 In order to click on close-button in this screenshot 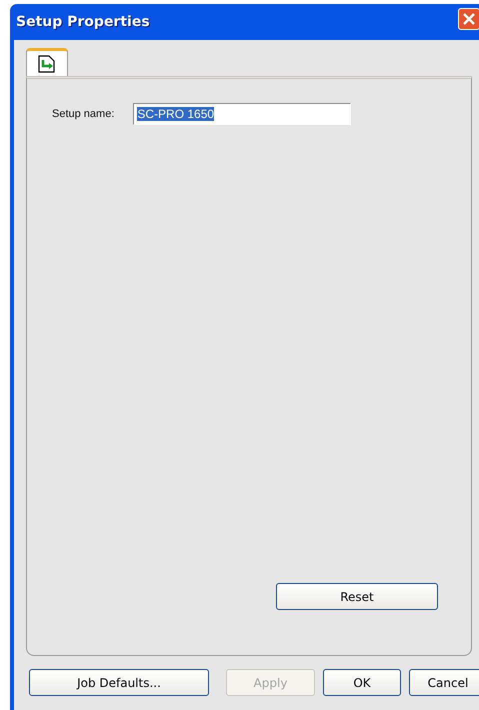, I will do `click(468, 19)`.